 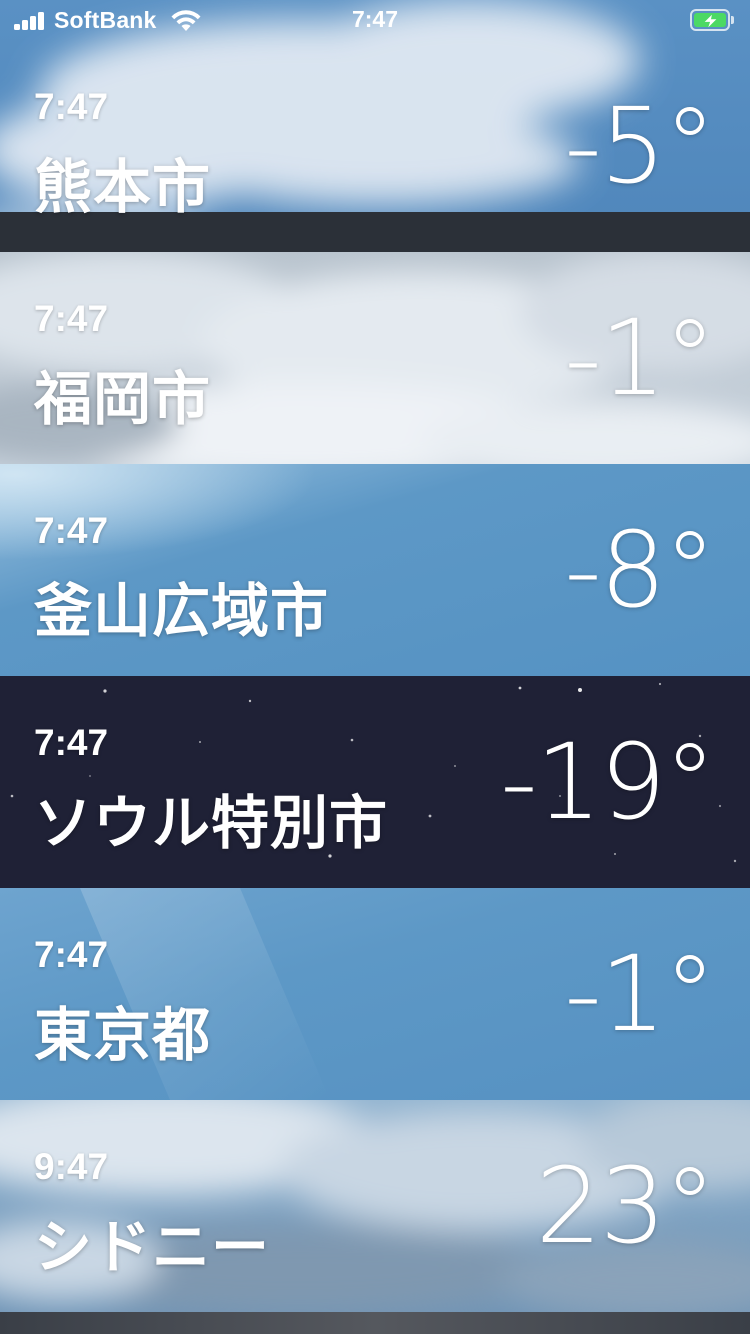 What do you see at coordinates (123, 187) in the screenshot?
I see `city-name: 熊本市` at bounding box center [123, 187].